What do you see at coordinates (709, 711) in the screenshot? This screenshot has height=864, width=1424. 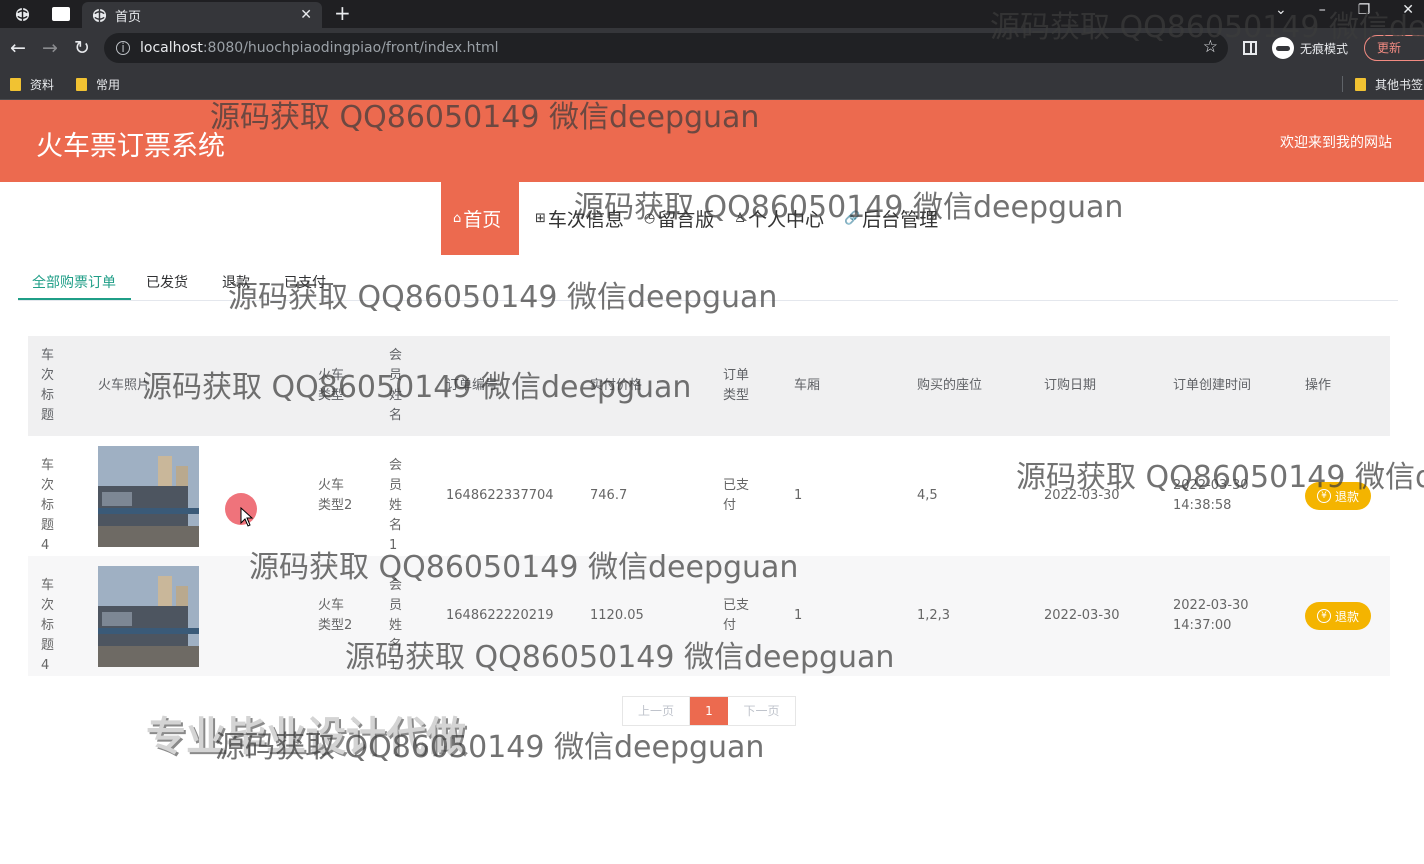 I see `page-1-button: 1` at bounding box center [709, 711].